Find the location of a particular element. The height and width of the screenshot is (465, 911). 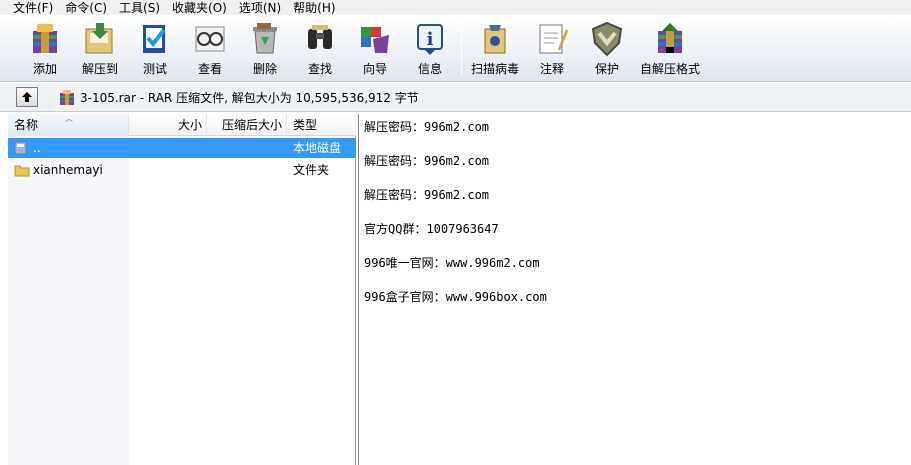

wizard-button: 向导 is located at coordinates (375, 48).